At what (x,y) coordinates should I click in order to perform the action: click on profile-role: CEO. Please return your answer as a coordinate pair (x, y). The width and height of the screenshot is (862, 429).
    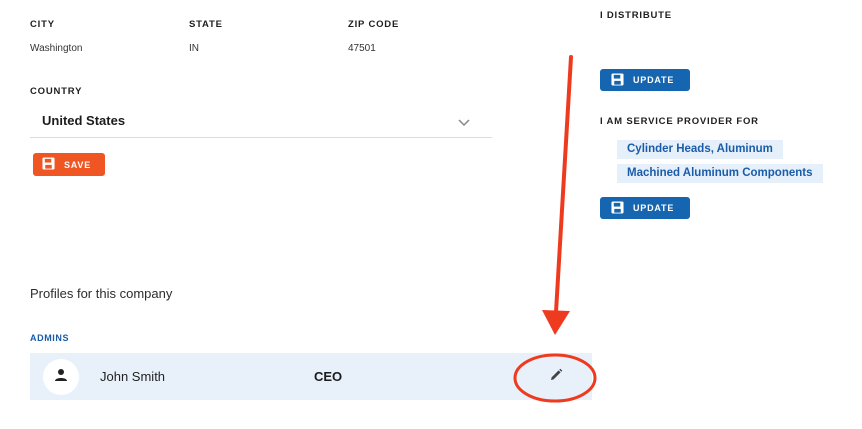
    Looking at the image, I should click on (328, 376).